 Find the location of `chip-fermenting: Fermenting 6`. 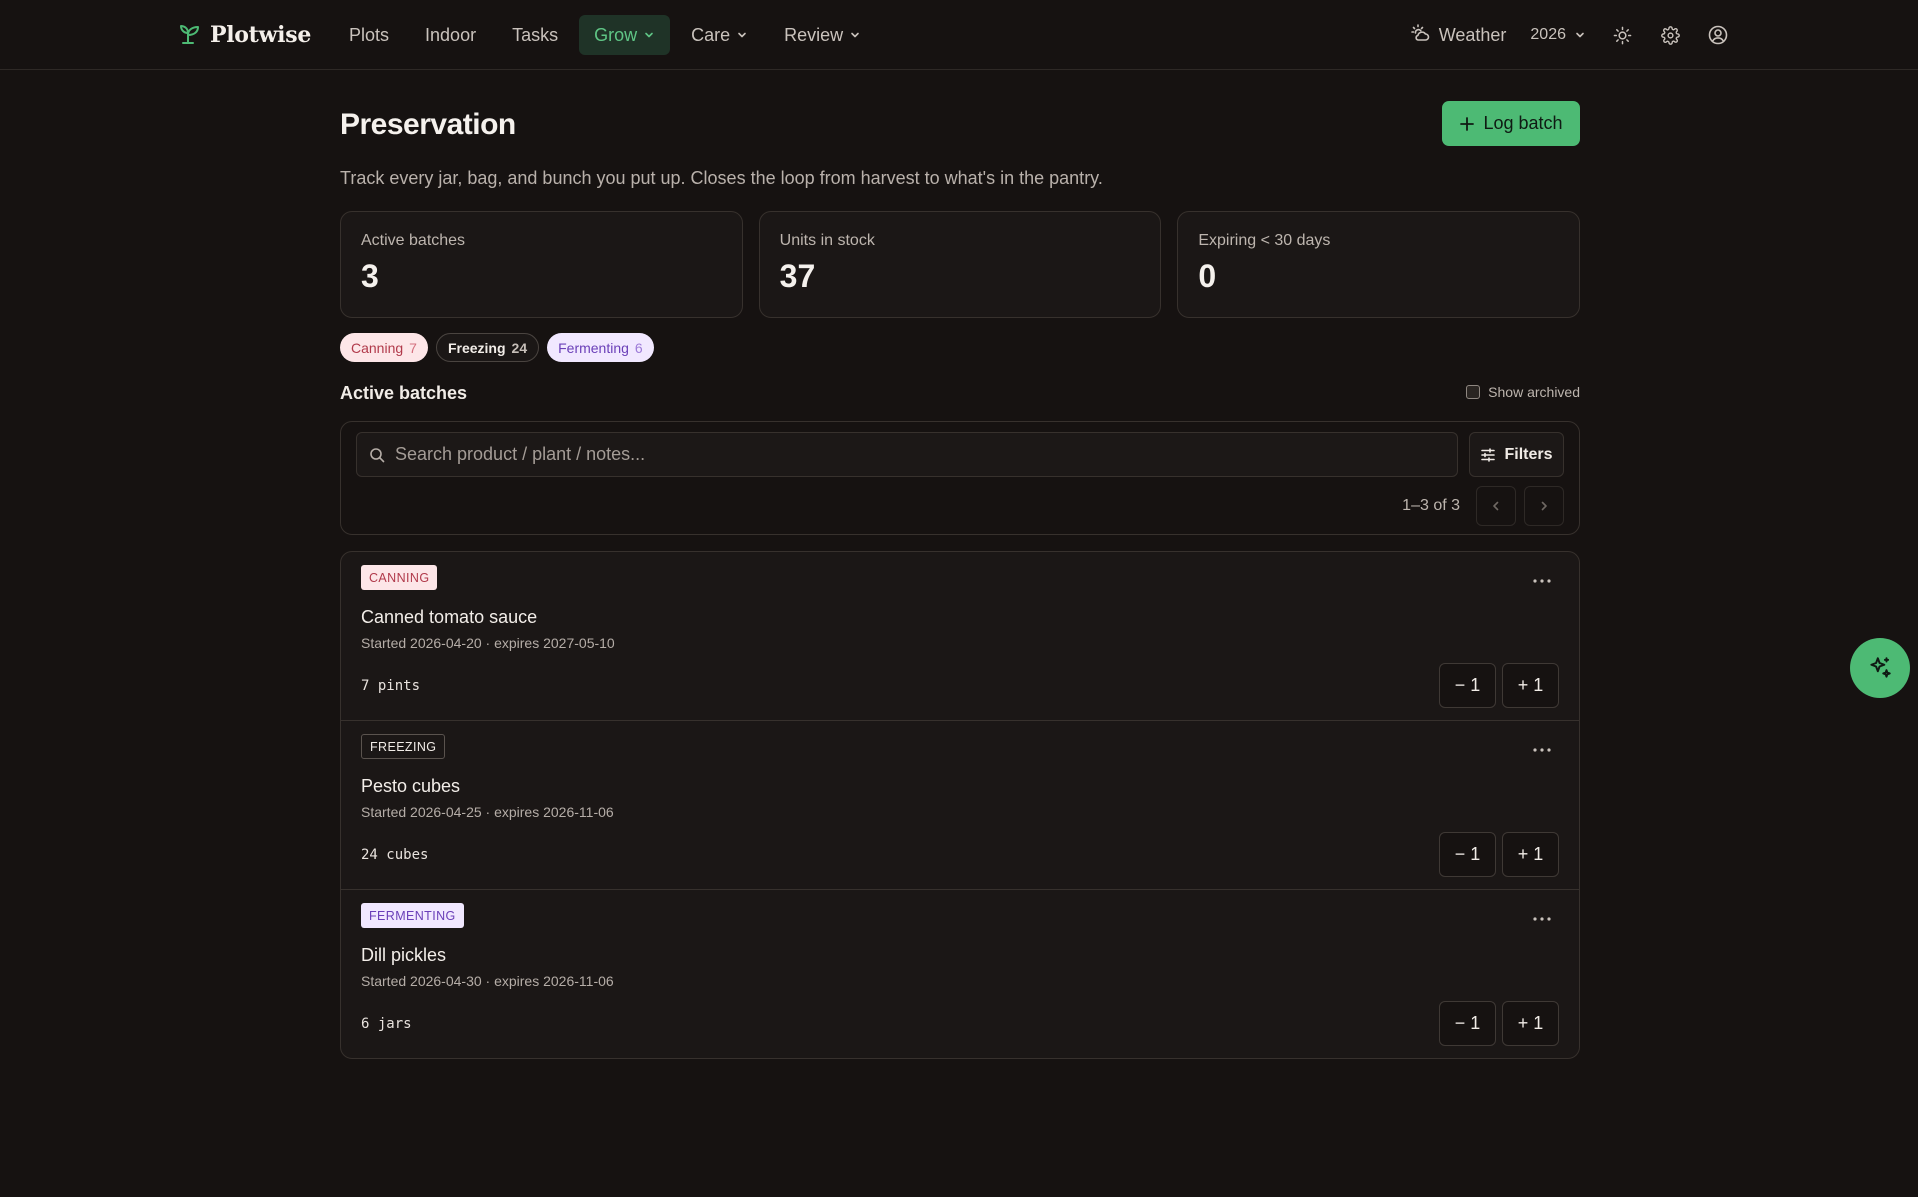

chip-fermenting: Fermenting 6 is located at coordinates (600, 347).